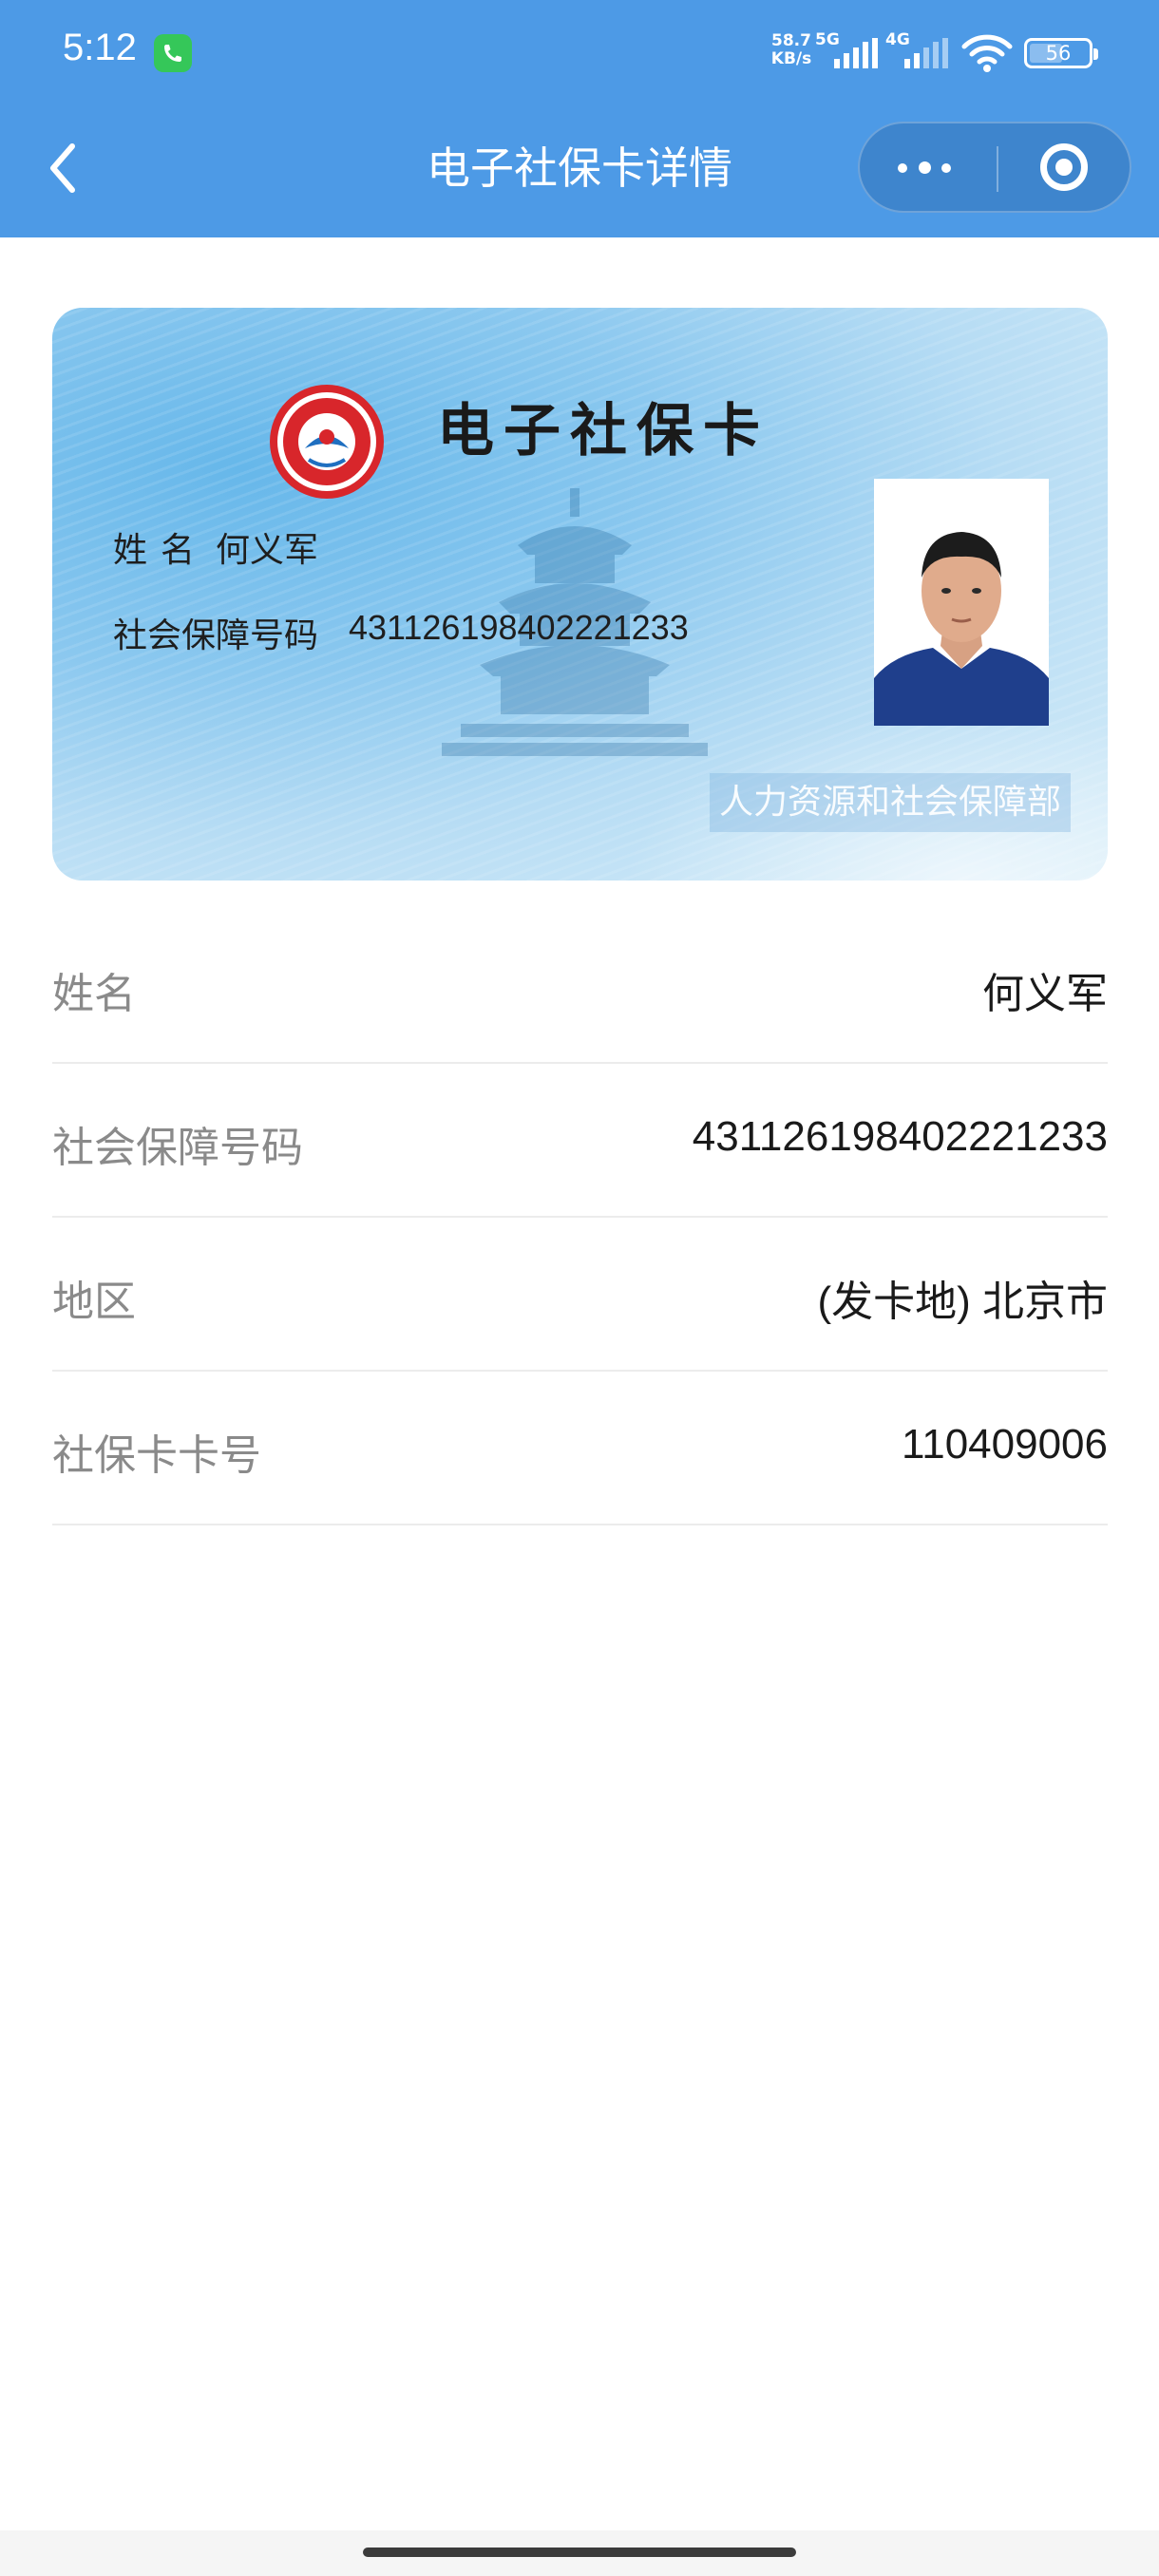 Image resolution: width=1159 pixels, height=2576 pixels. I want to click on status-time: 5:12, so click(100, 47).